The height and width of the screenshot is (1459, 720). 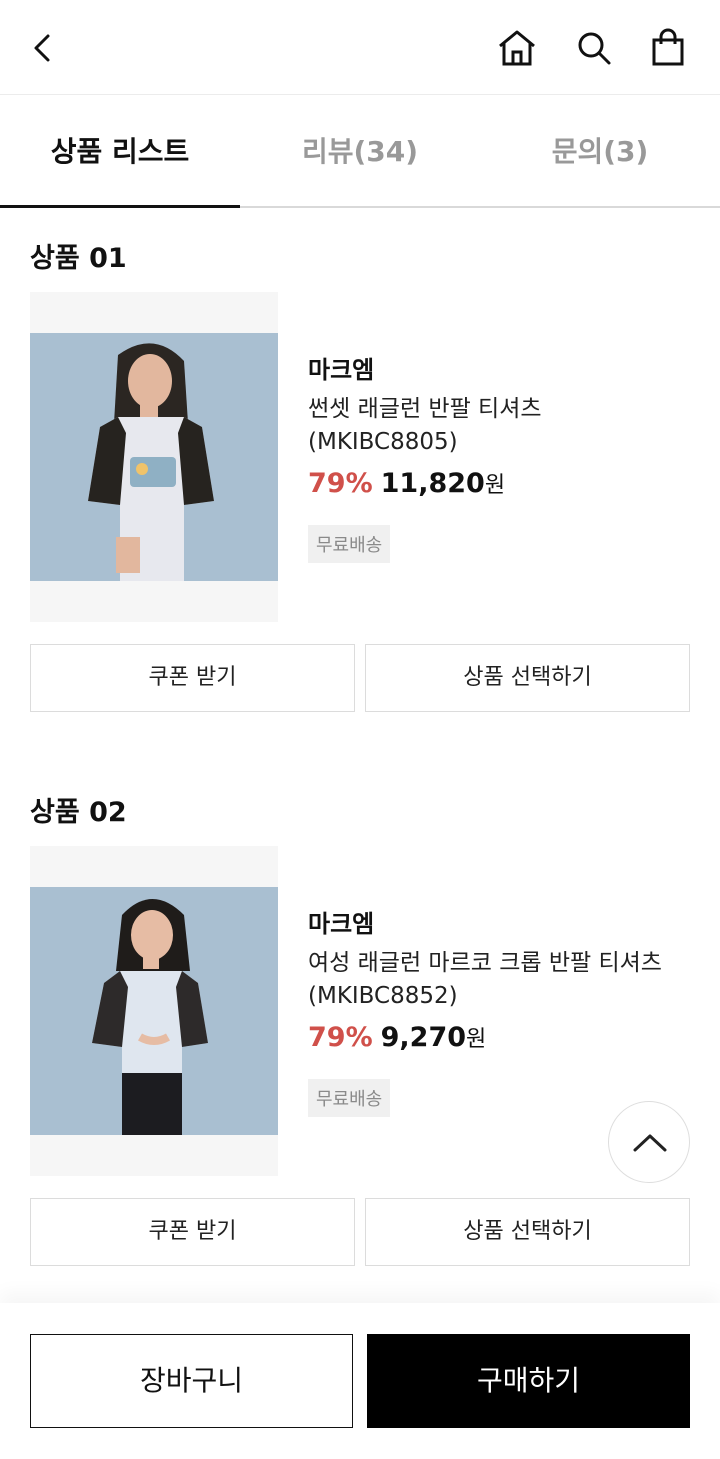 I want to click on product-name-line: 여성 래글런 마르코 크롭 반팔 티셔츠, so click(x=485, y=963).